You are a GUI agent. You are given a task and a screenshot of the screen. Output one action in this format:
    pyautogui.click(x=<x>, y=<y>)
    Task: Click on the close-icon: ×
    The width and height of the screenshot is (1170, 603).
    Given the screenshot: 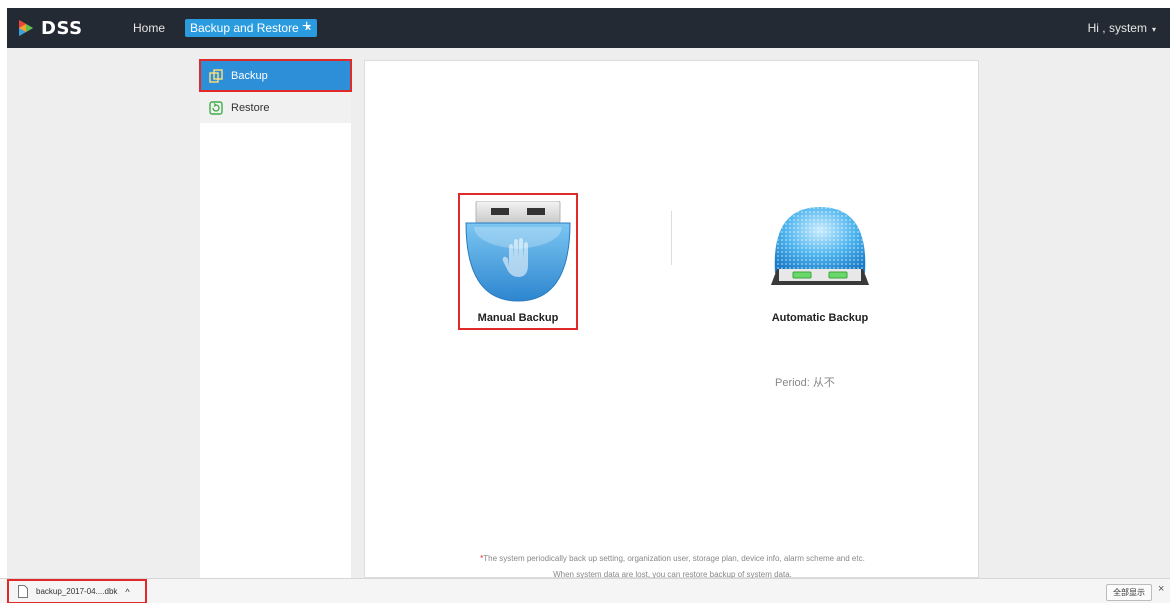 What is the action you would take?
    pyautogui.click(x=1161, y=589)
    